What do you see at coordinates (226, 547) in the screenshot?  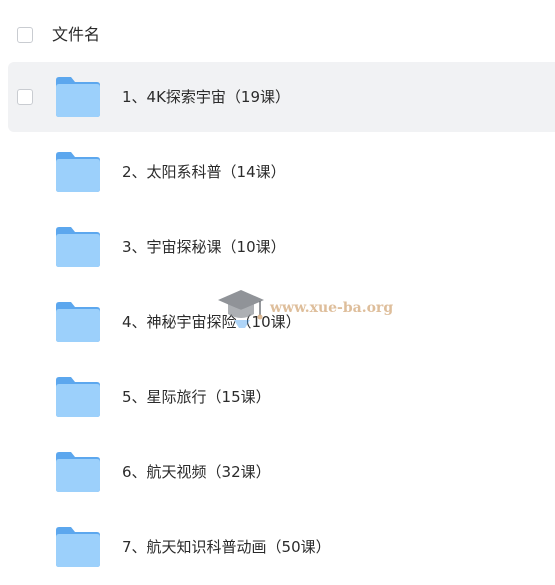 I see `file-name: 7、航天知识科普动画（50课）` at bounding box center [226, 547].